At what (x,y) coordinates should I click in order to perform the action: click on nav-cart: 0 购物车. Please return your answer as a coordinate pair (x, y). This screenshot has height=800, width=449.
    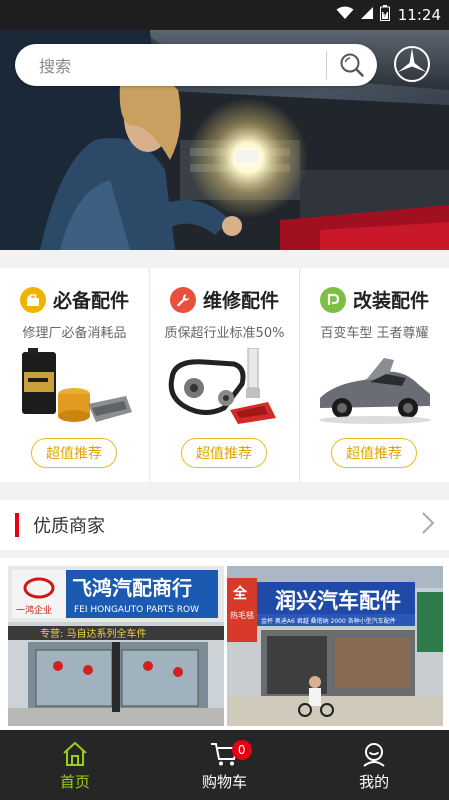
    Looking at the image, I should click on (225, 765).